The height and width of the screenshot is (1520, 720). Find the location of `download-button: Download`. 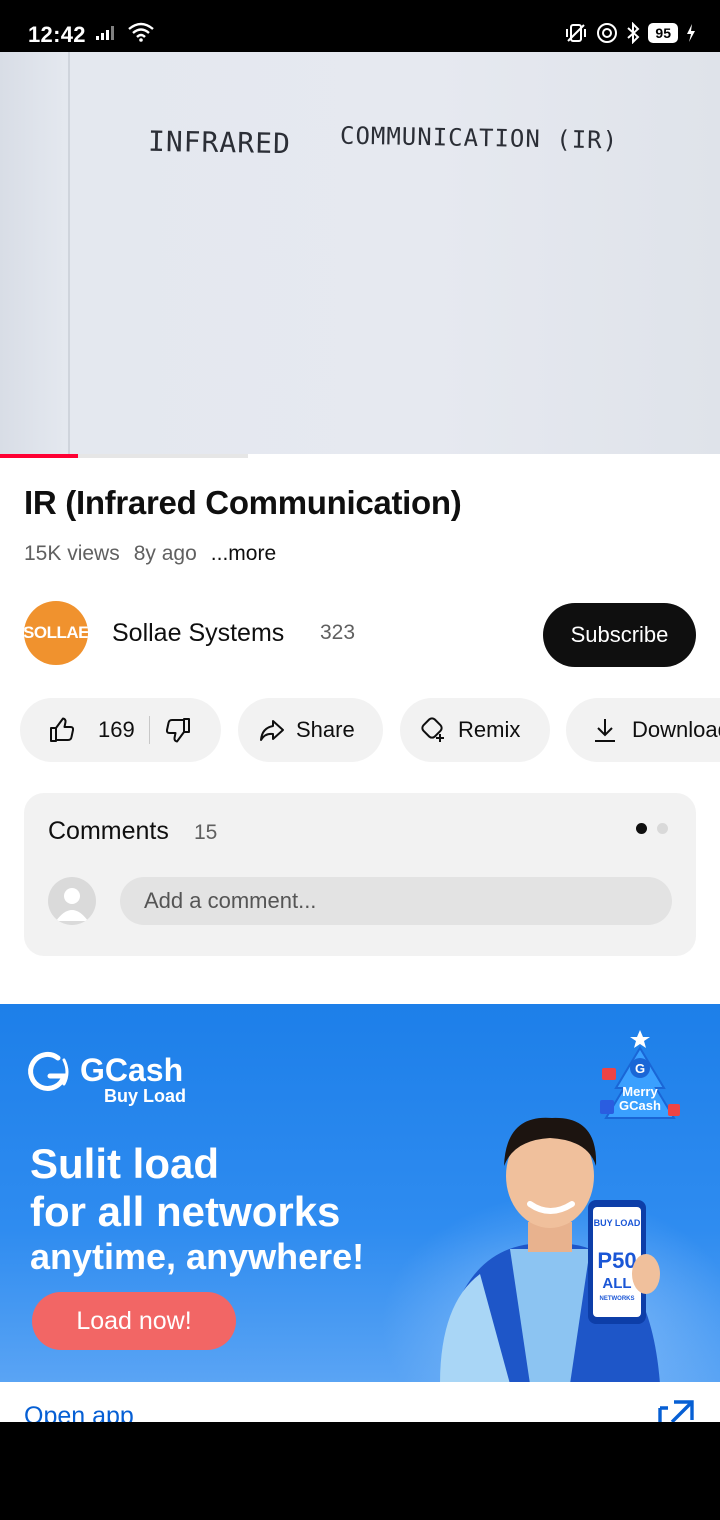

download-button: Download is located at coordinates (643, 730).